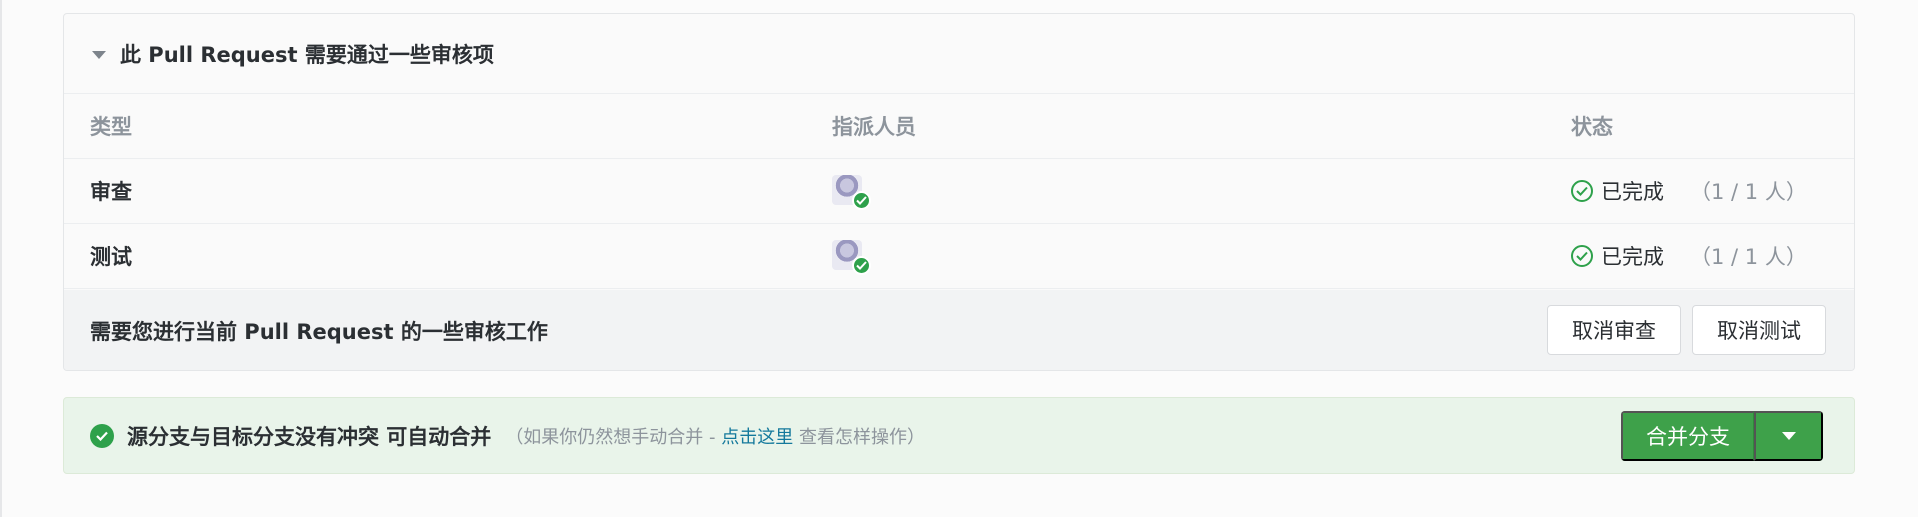 This screenshot has width=1918, height=517. What do you see at coordinates (613, 437) in the screenshot?
I see `manual-merge-hint-prefix: （如果你仍然想手动合并 -` at bounding box center [613, 437].